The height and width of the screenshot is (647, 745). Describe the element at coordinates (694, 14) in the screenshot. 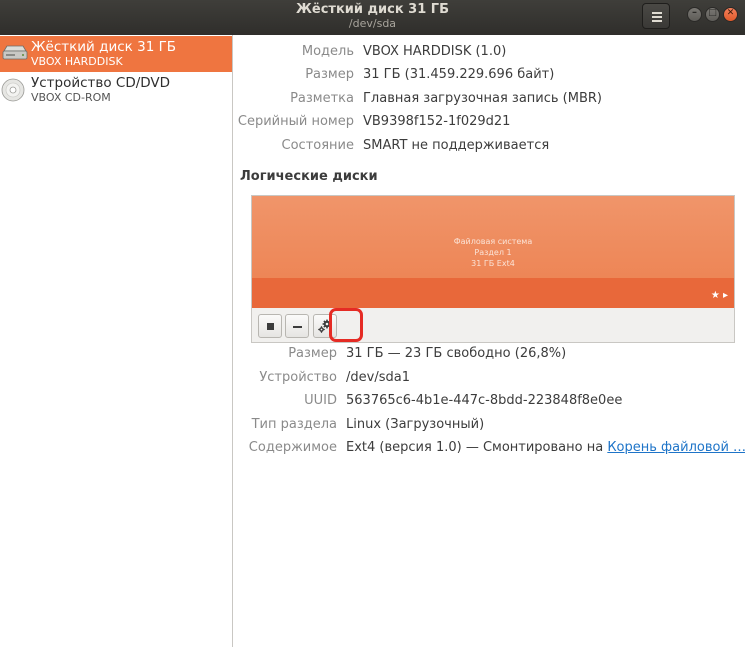

I see `minimize-button` at that location.